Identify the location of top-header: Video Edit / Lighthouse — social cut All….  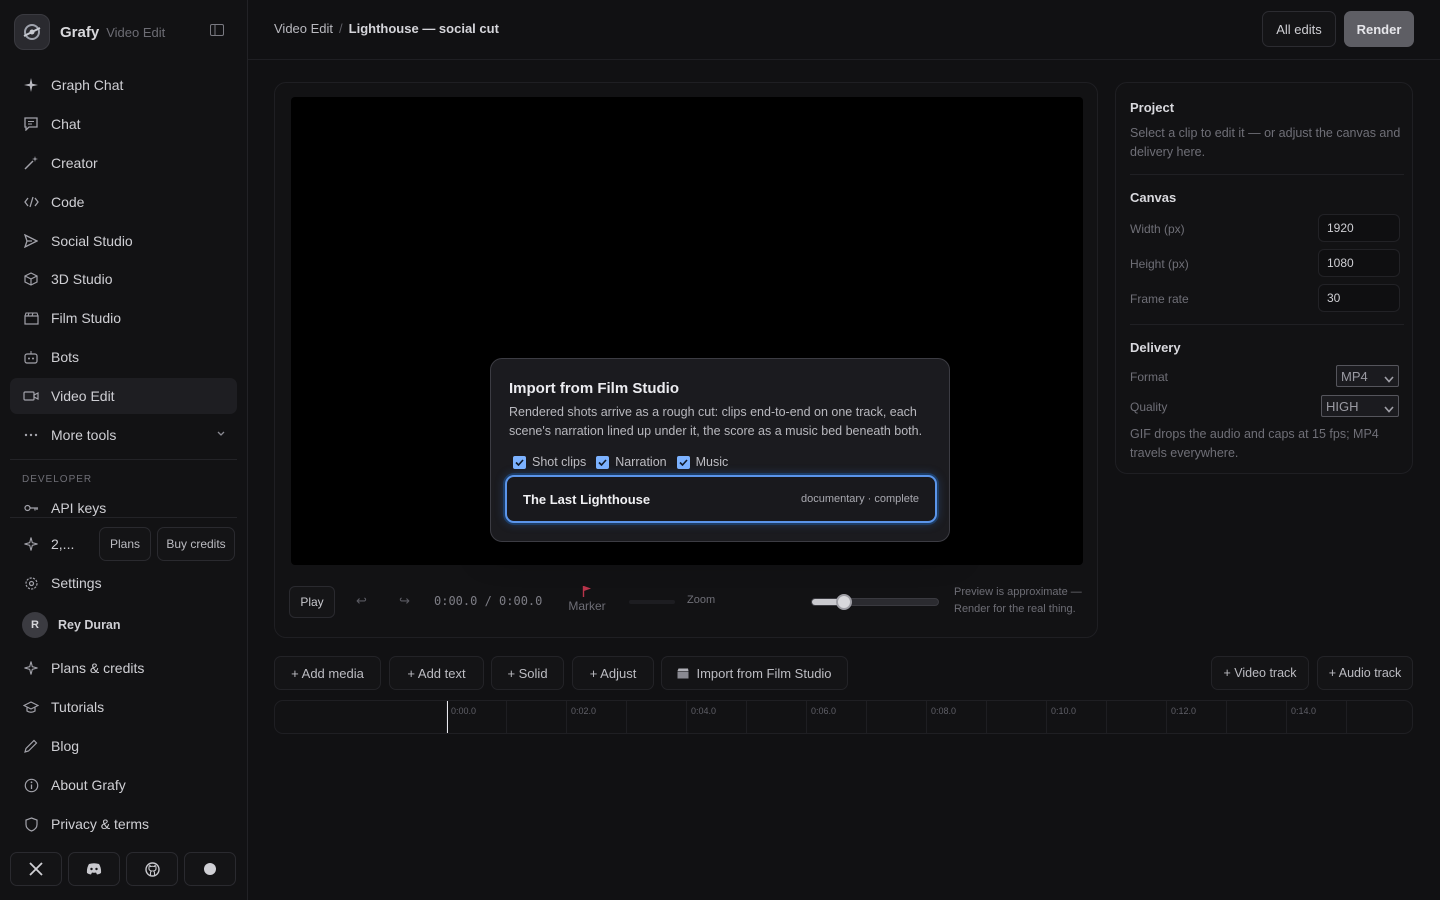
(844, 30).